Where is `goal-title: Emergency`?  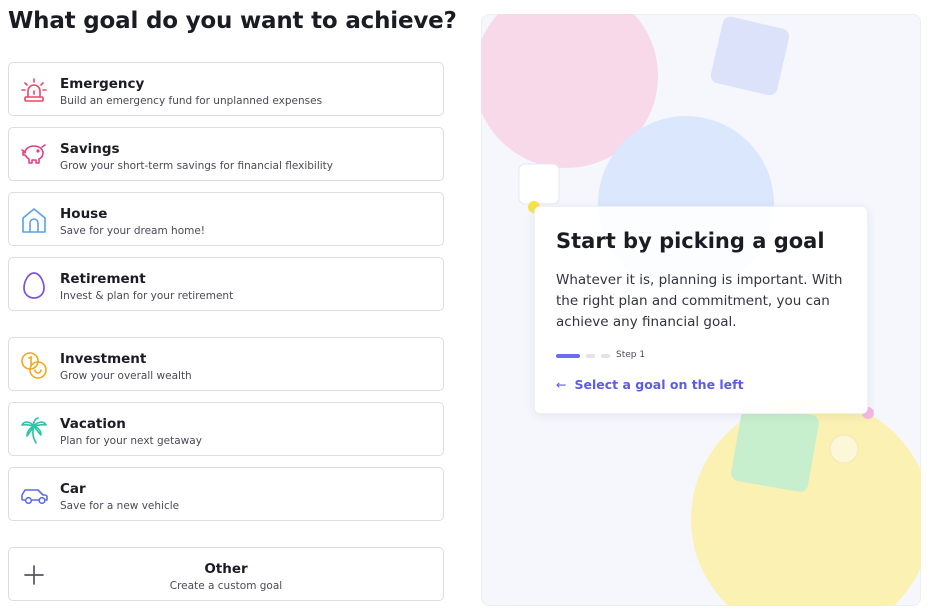 goal-title: Emergency is located at coordinates (102, 84).